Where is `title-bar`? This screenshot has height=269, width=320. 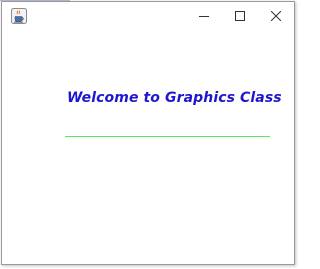
title-bar is located at coordinates (148, 16).